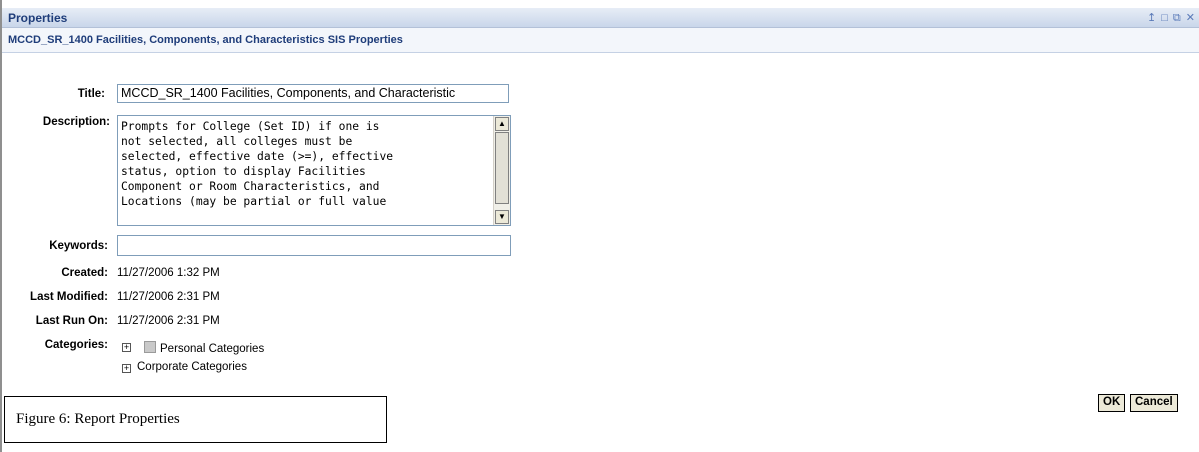  Describe the element at coordinates (76, 345) in the screenshot. I see `categories-label: Categories:` at that location.